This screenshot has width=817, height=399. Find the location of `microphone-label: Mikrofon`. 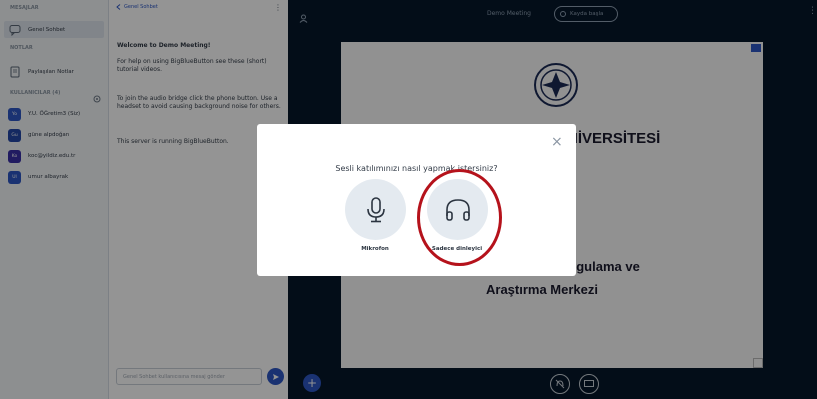

microphone-label: Mikrofon is located at coordinates (375, 249).